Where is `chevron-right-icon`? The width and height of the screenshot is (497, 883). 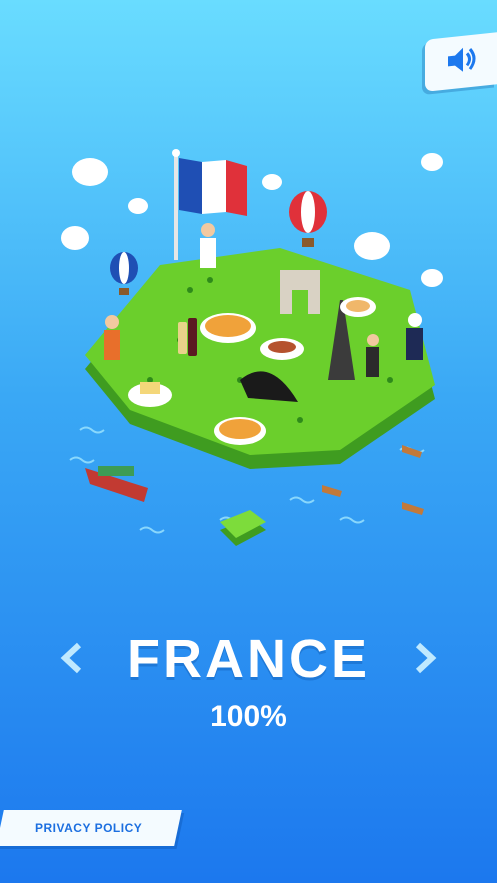
chevron-right-icon is located at coordinates (425, 660).